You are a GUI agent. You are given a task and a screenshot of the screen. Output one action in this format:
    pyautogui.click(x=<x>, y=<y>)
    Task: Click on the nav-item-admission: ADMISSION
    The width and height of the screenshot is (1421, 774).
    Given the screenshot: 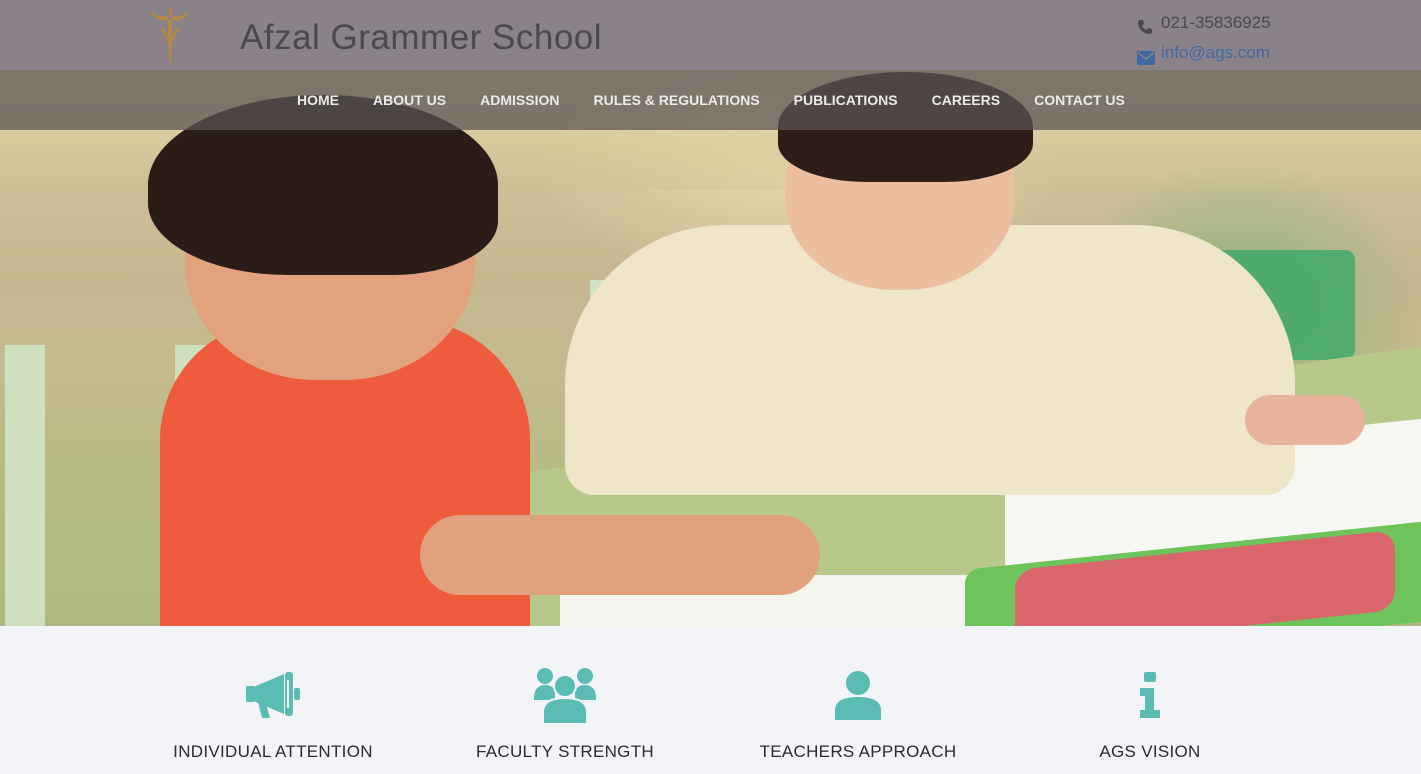 What is the action you would take?
    pyautogui.click(x=519, y=100)
    